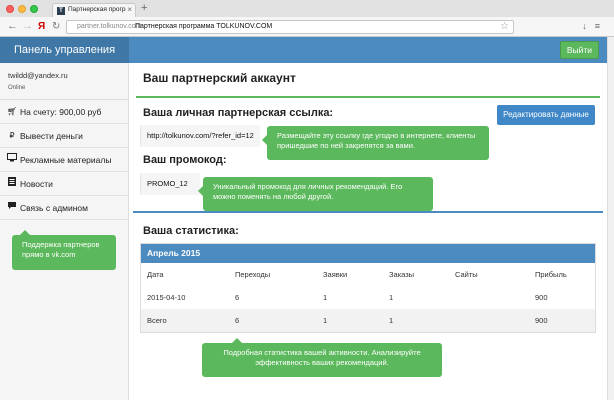 The image size is (614, 400). I want to click on cart-icon: 🛒︎, so click(12, 111).